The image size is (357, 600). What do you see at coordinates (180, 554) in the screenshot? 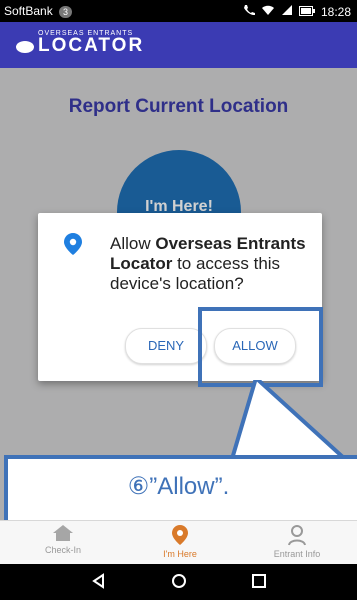
I see `nav-im-here-label: I'm Here` at bounding box center [180, 554].